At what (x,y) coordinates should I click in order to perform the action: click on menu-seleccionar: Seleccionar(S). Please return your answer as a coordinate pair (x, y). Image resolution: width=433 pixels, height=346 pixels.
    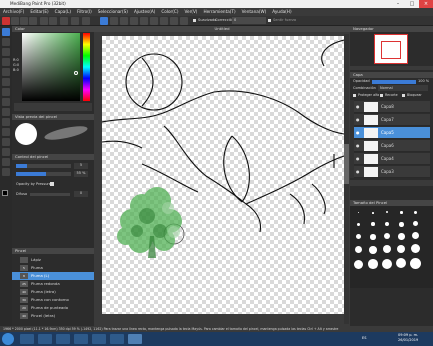
    Looking at the image, I should click on (113, 12).